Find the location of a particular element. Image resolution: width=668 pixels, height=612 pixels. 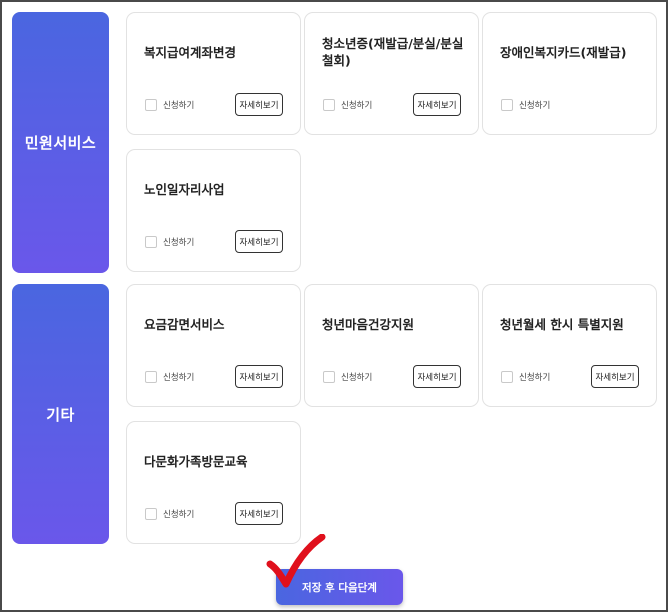

card-title: 청년마음건강지원 is located at coordinates (368, 324).